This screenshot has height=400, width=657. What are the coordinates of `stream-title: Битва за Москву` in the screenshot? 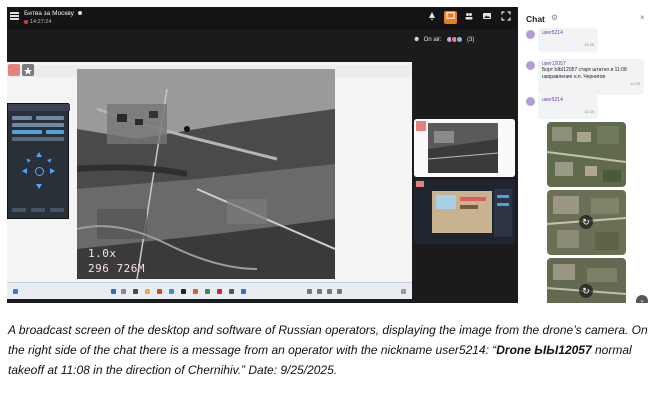 It's located at (54, 13).